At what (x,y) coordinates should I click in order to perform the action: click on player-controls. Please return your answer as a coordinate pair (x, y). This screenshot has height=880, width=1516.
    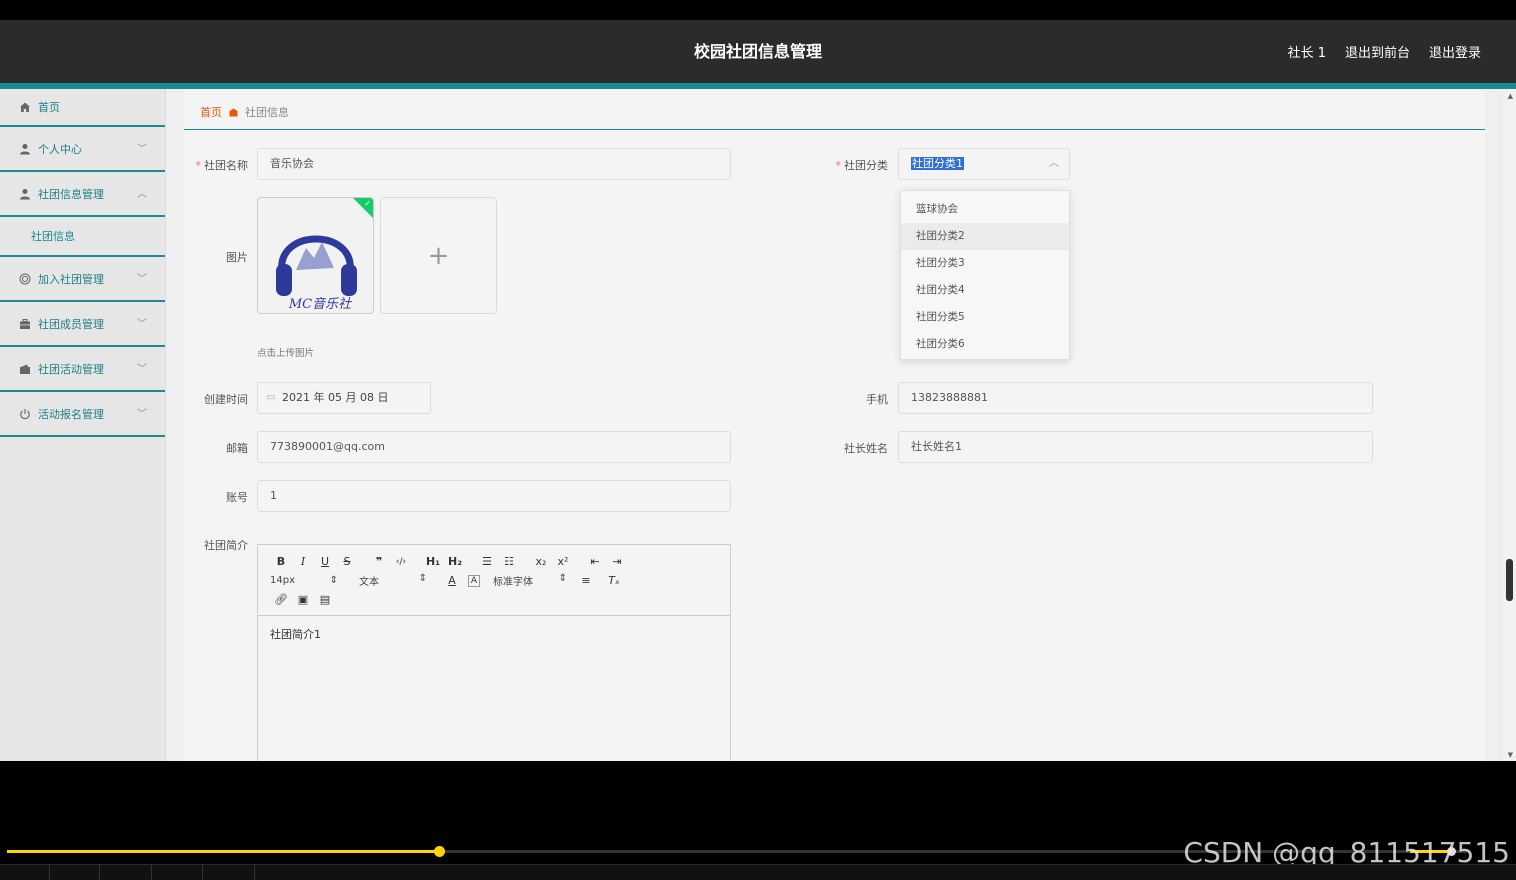
    Looking at the image, I should click on (758, 872).